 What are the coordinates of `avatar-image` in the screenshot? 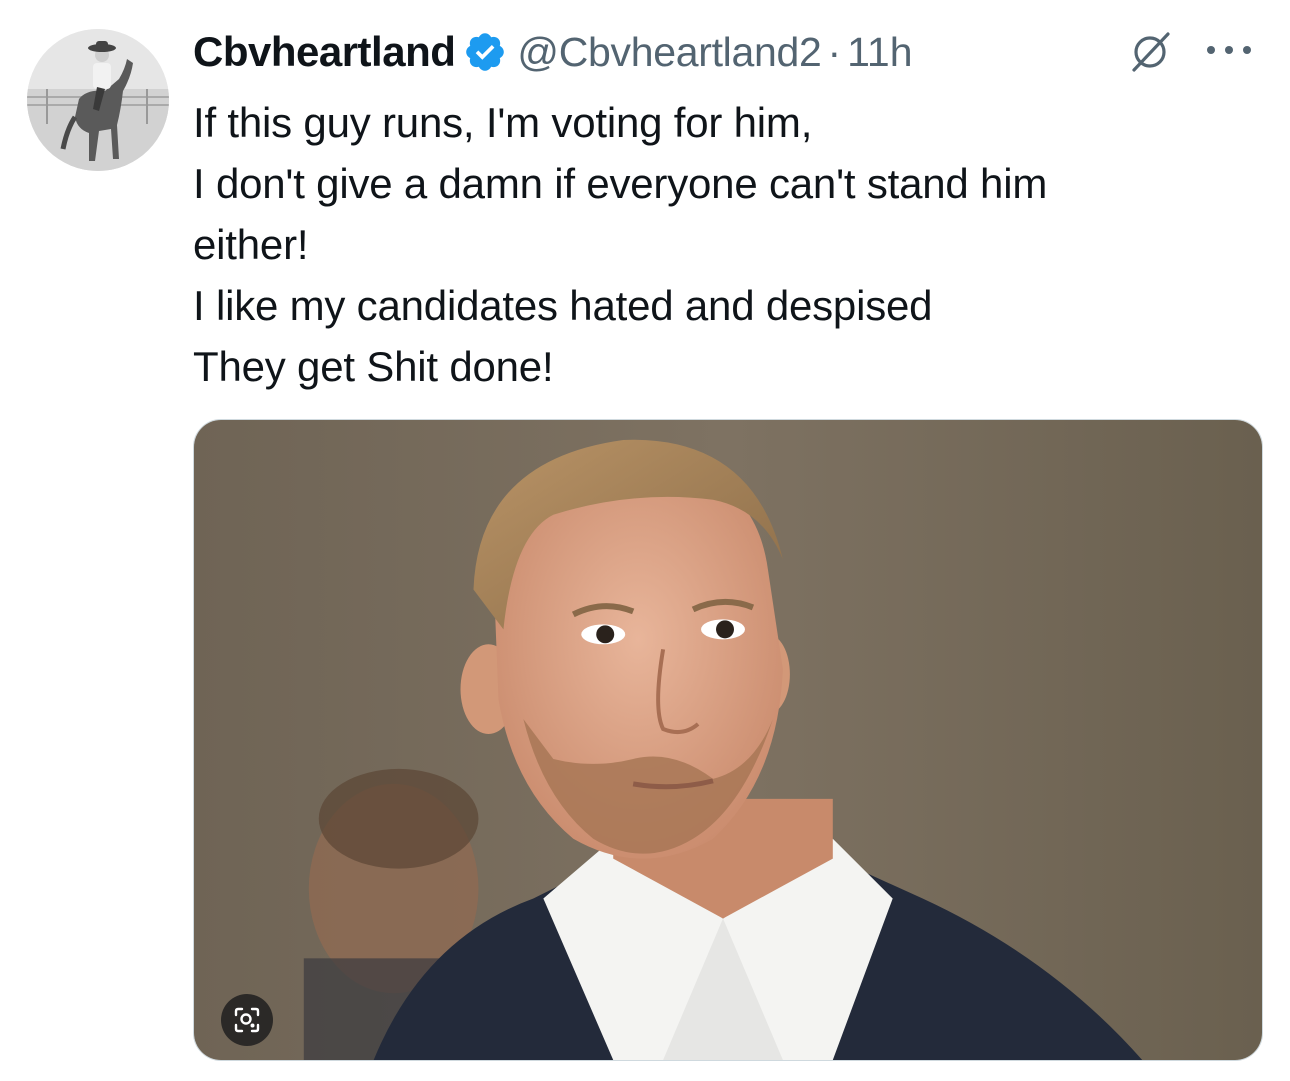 It's located at (98, 100).